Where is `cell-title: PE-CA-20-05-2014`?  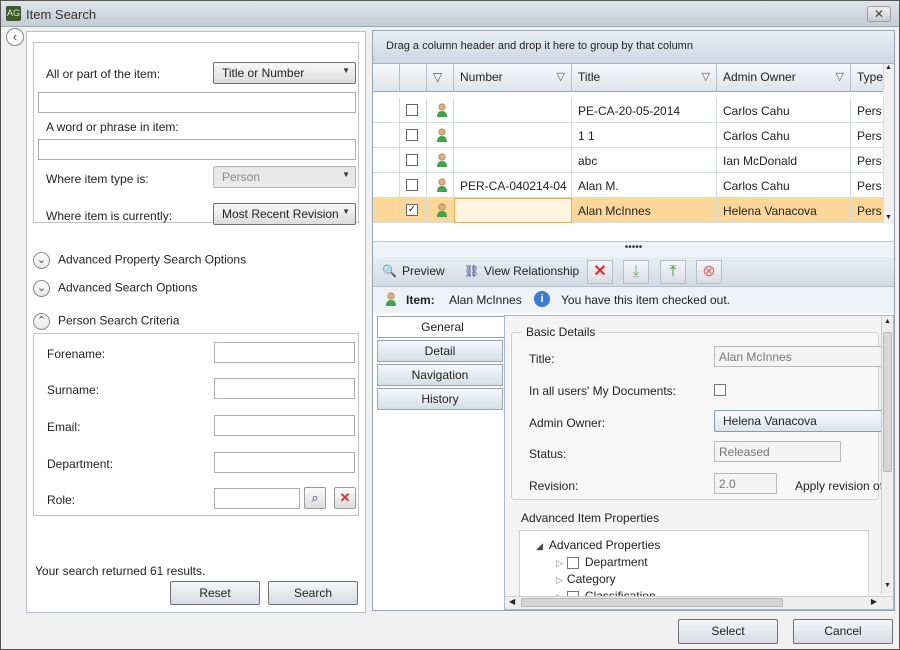 cell-title: PE-CA-20-05-2014 is located at coordinates (644, 110).